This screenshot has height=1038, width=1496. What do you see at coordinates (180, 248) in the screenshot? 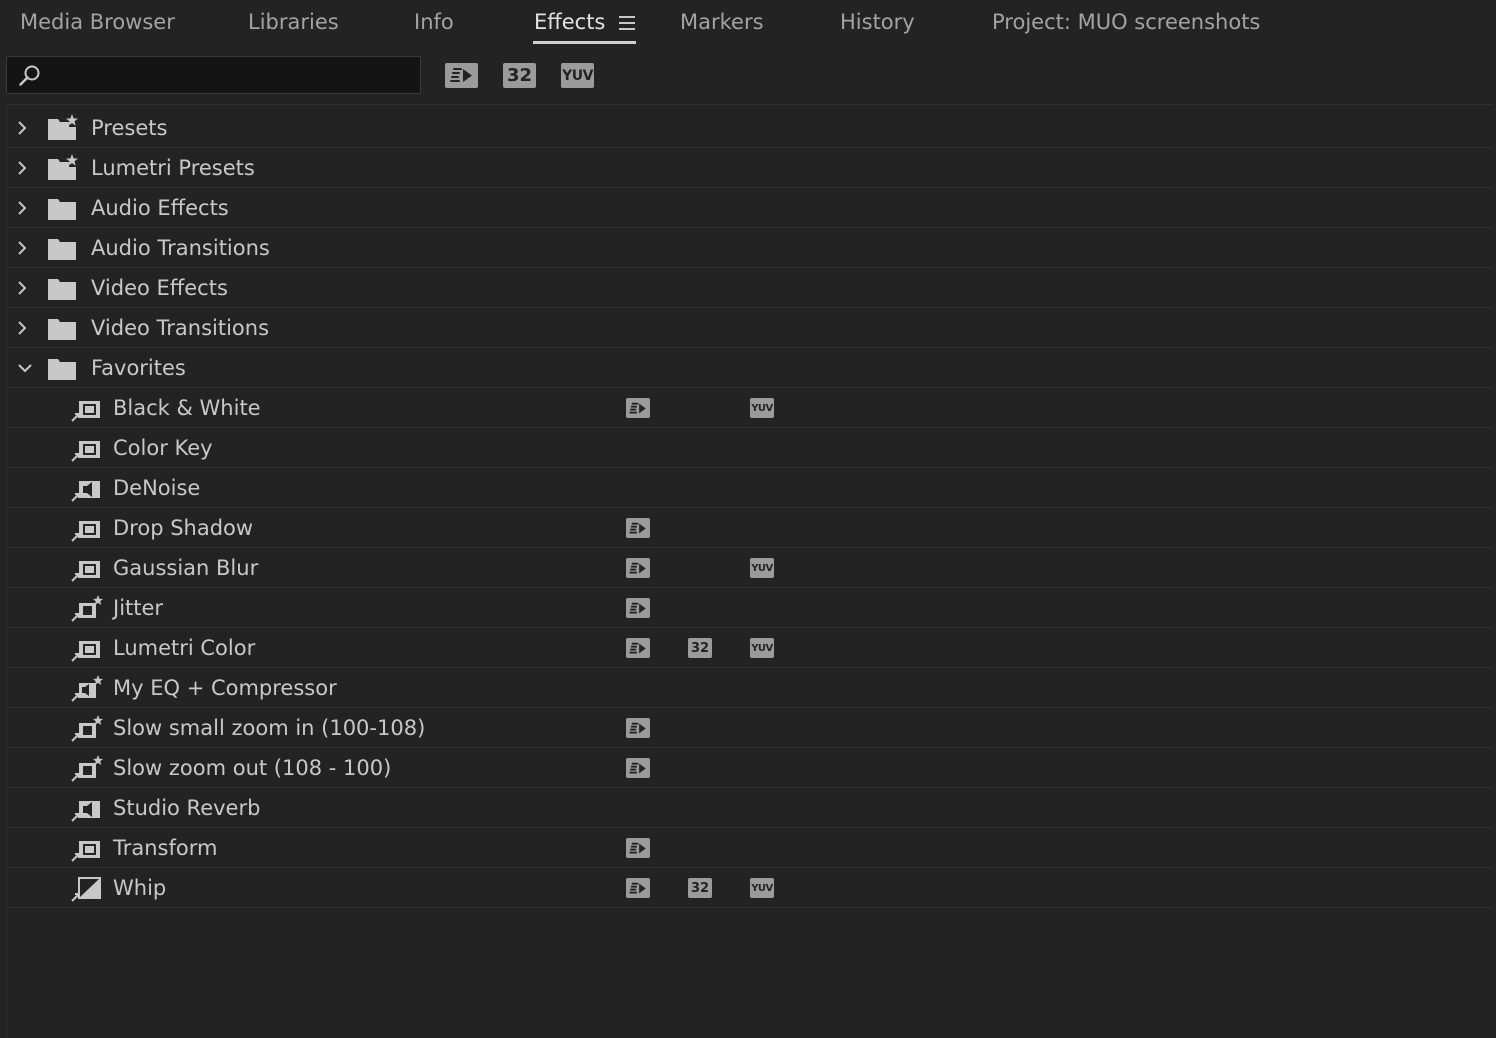
I see `folder-label: Audio Transitions` at bounding box center [180, 248].